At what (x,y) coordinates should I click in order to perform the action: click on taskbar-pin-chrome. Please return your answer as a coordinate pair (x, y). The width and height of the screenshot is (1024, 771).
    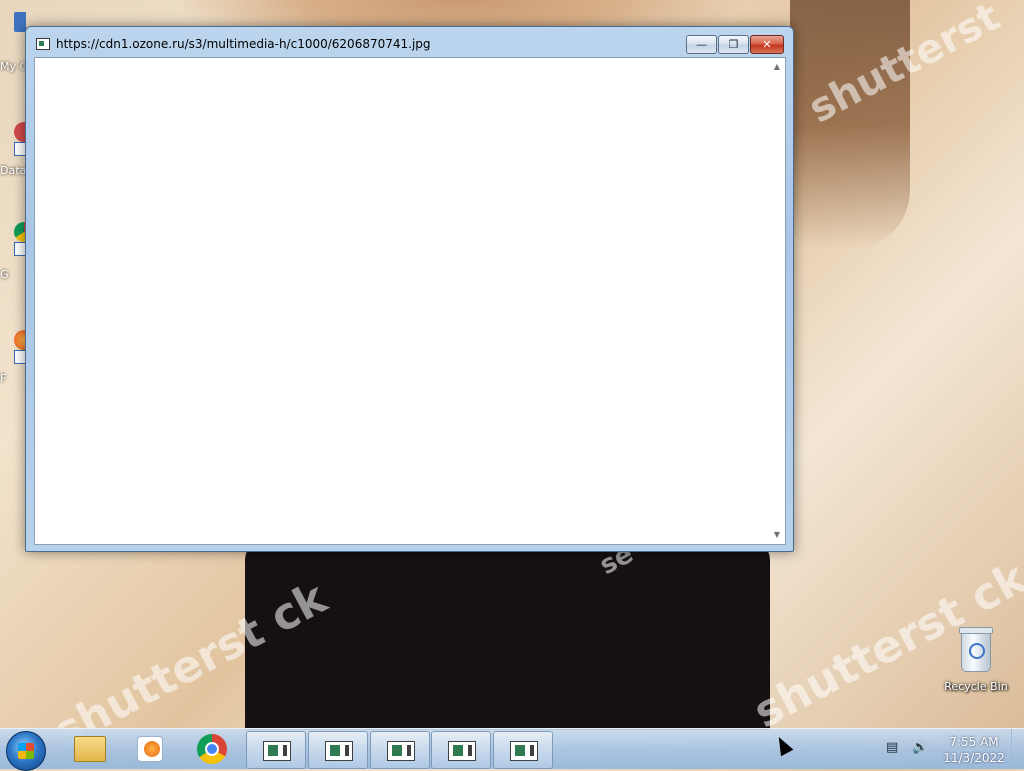
    Looking at the image, I should click on (212, 749).